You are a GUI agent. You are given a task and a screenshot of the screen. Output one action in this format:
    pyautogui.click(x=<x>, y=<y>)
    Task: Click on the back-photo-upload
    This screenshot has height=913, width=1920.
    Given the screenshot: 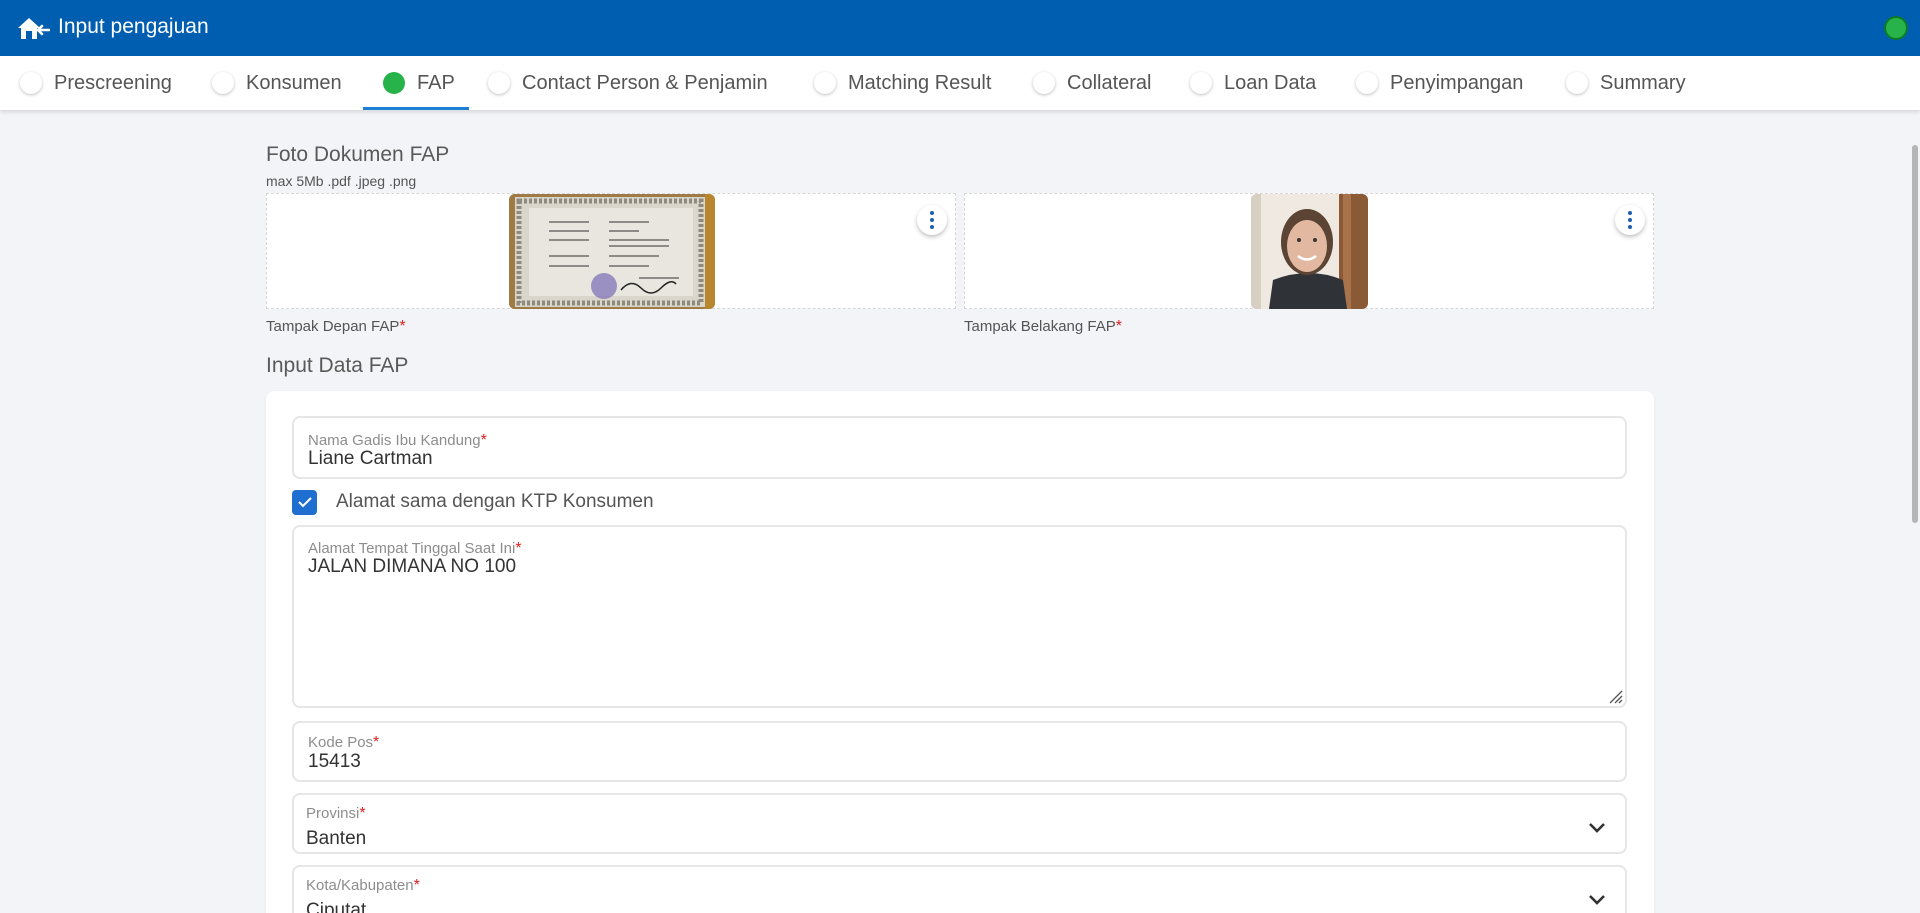 What is the action you would take?
    pyautogui.click(x=1309, y=251)
    